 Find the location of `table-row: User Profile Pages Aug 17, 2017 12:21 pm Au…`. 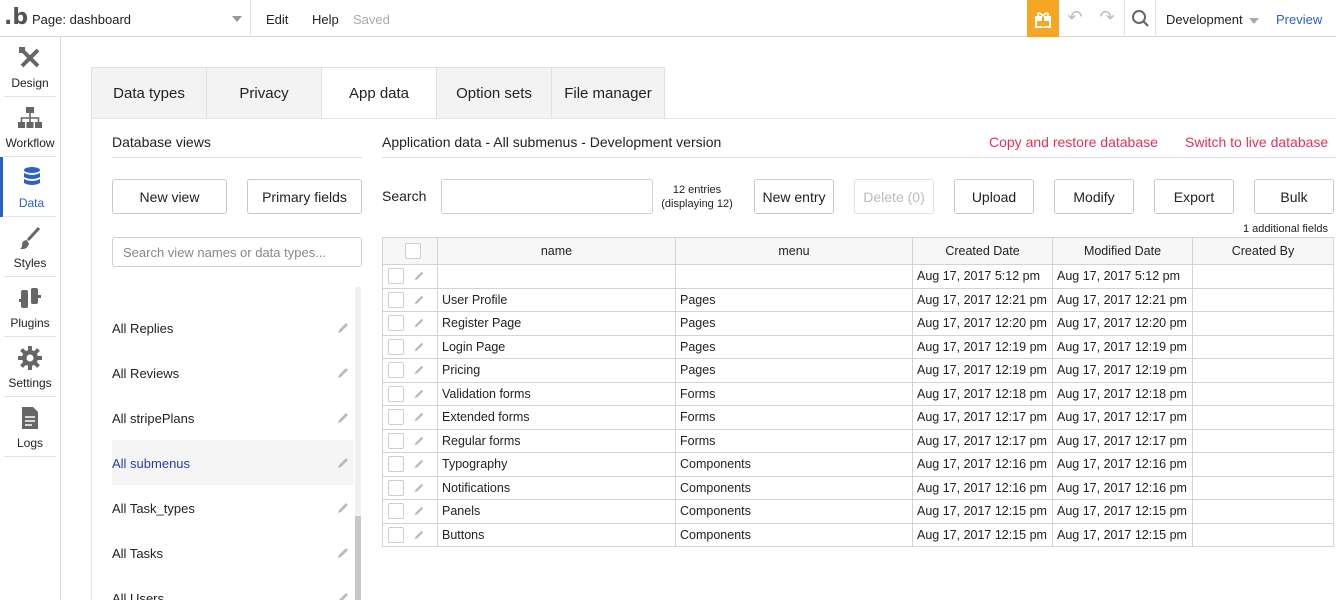

table-row: User Profile Pages Aug 17, 2017 12:21 pm Au… is located at coordinates (858, 299).